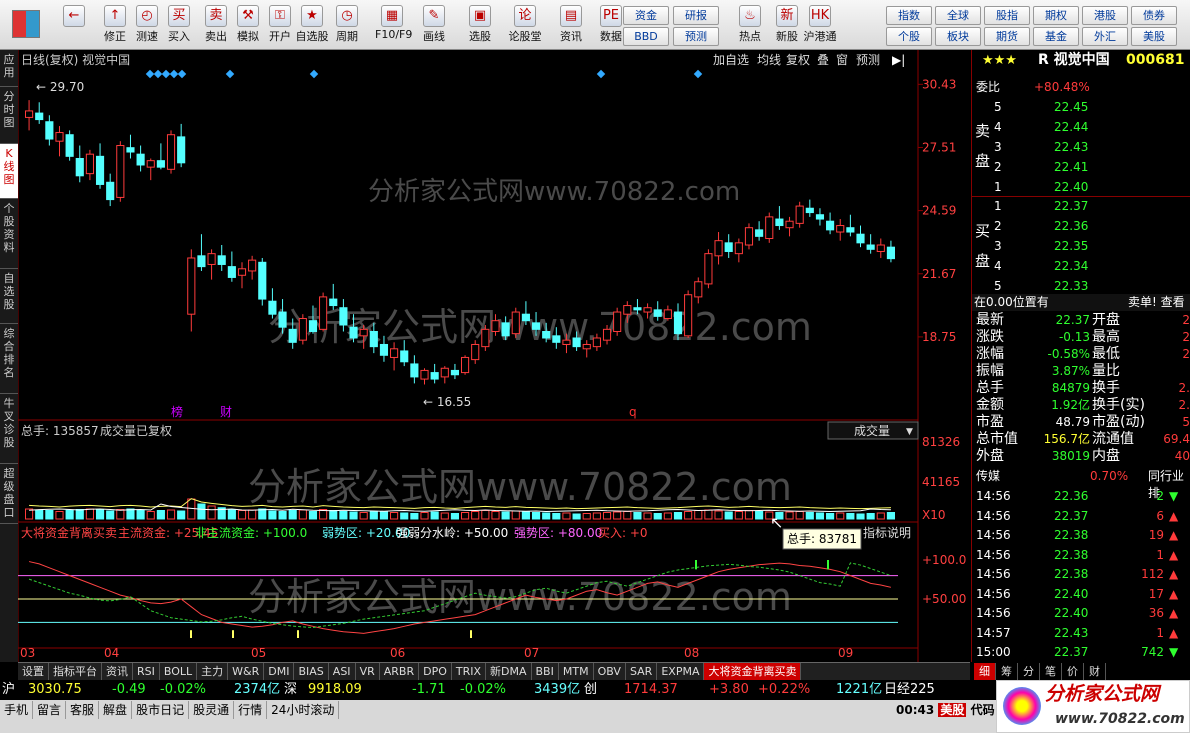 The width and height of the screenshot is (1190, 733). Describe the element at coordinates (9, 68) in the screenshot. I see `left-tab: 应用` at that location.